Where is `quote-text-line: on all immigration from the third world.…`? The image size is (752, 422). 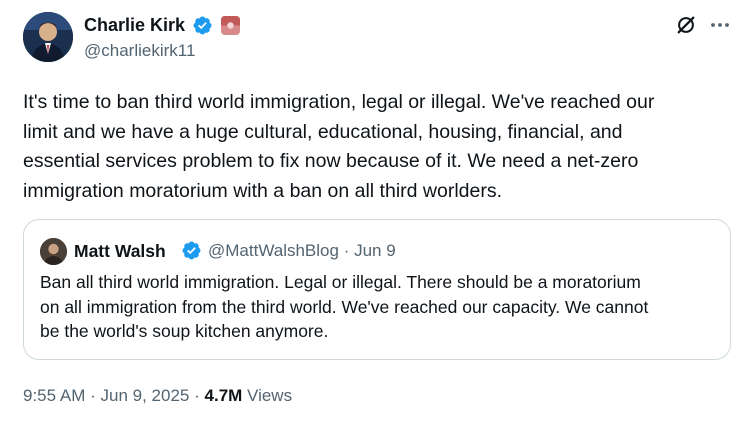
quote-text-line: on all immigration from the third world.… is located at coordinates (344, 306).